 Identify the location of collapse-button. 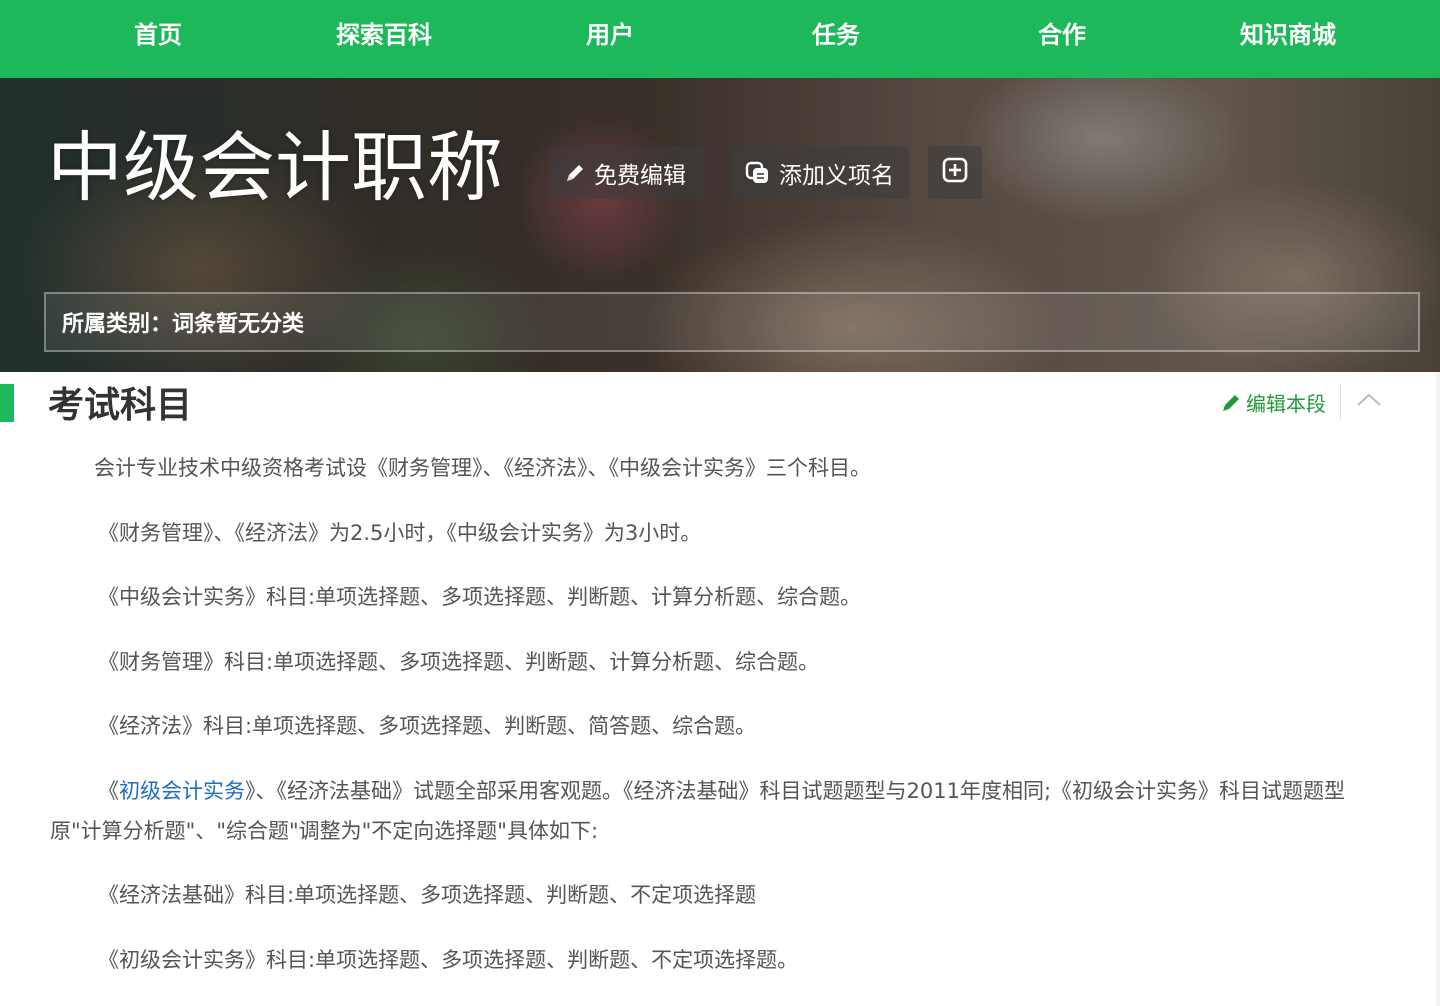
(1369, 401).